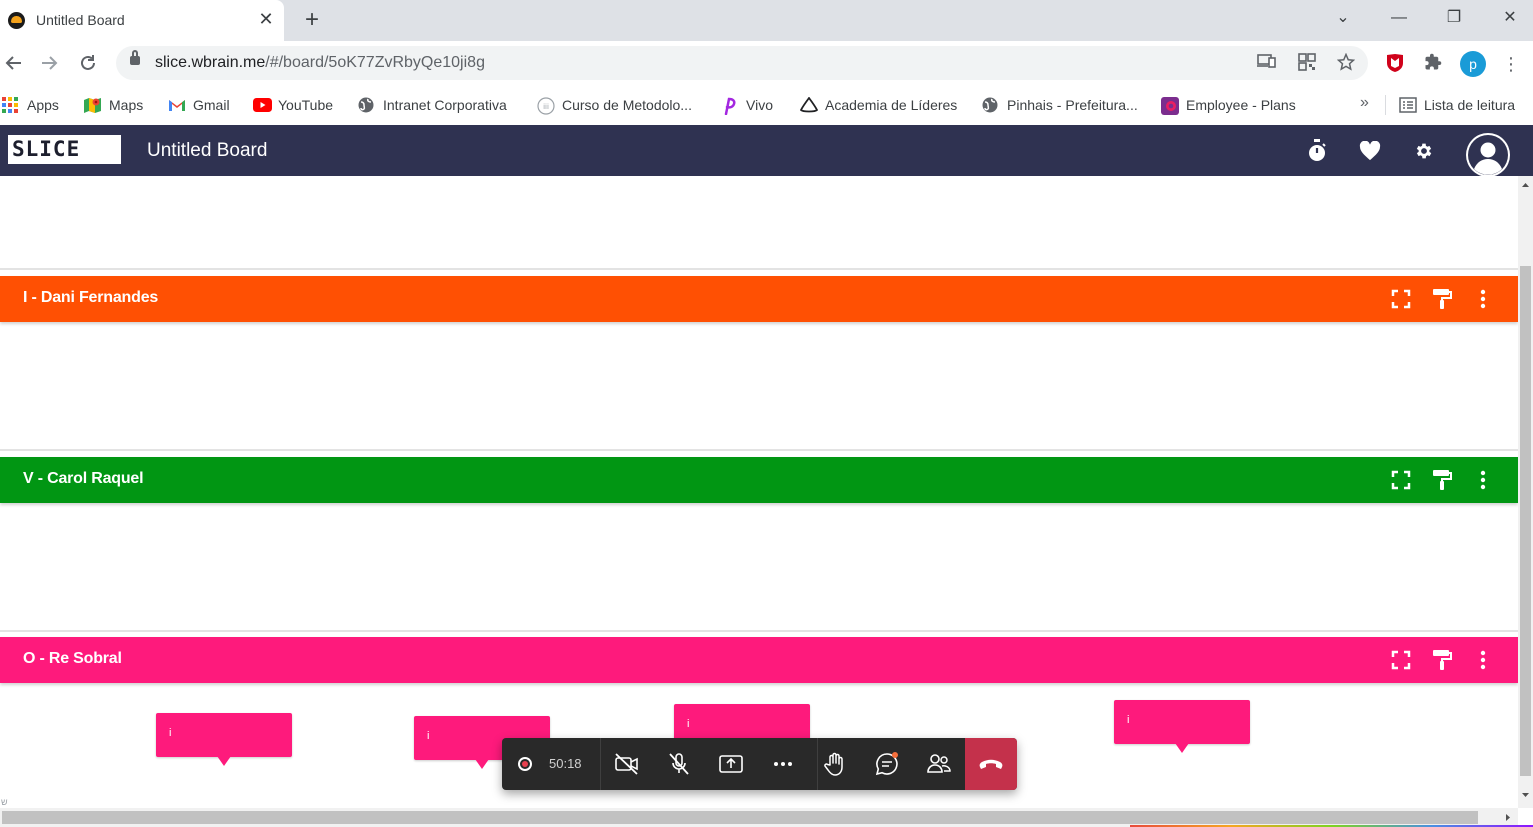 This screenshot has height=827, width=1533. I want to click on more-icon, so click(783, 764).